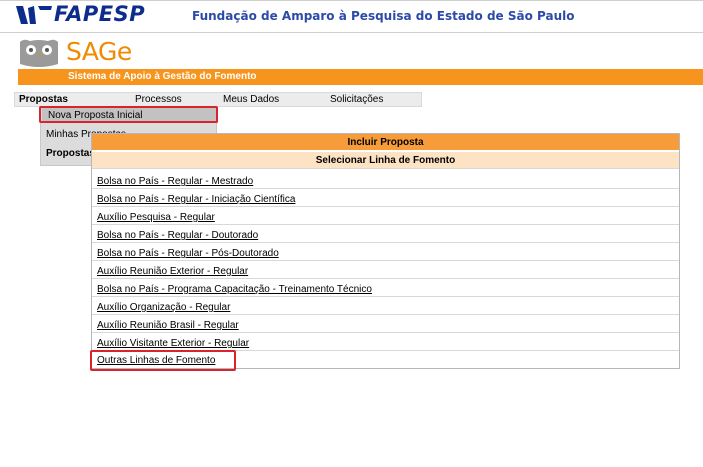  I want to click on link-bolsa-mestrado: Bolsa no País - Regular - Mestrado, so click(175, 181).